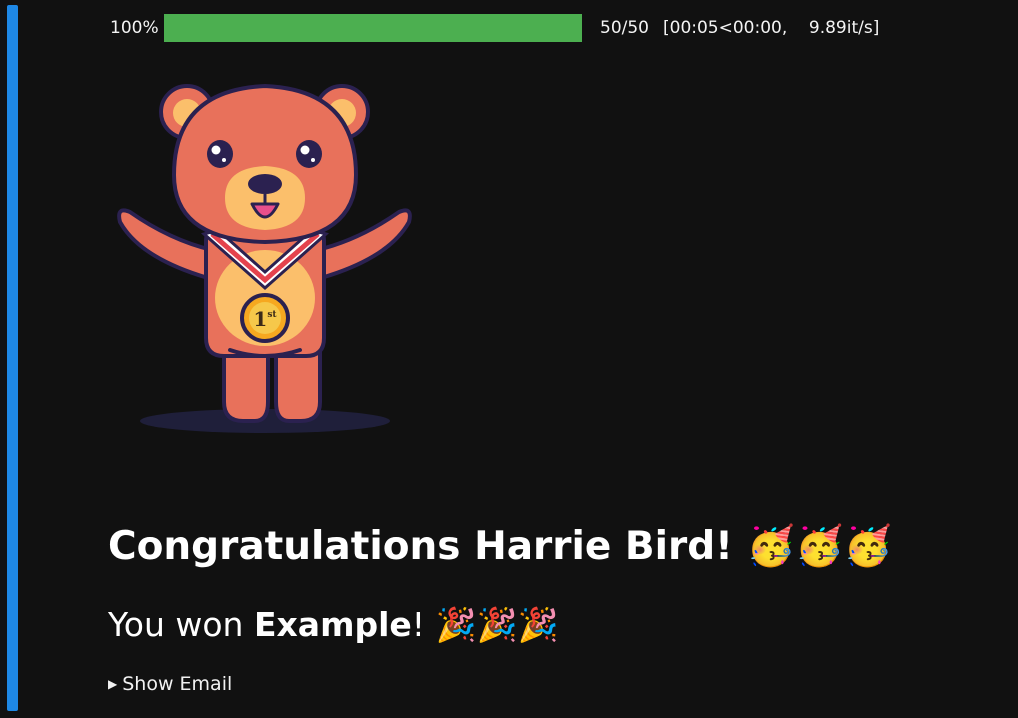  I want to click on progress-percent: 100%, so click(134, 28).